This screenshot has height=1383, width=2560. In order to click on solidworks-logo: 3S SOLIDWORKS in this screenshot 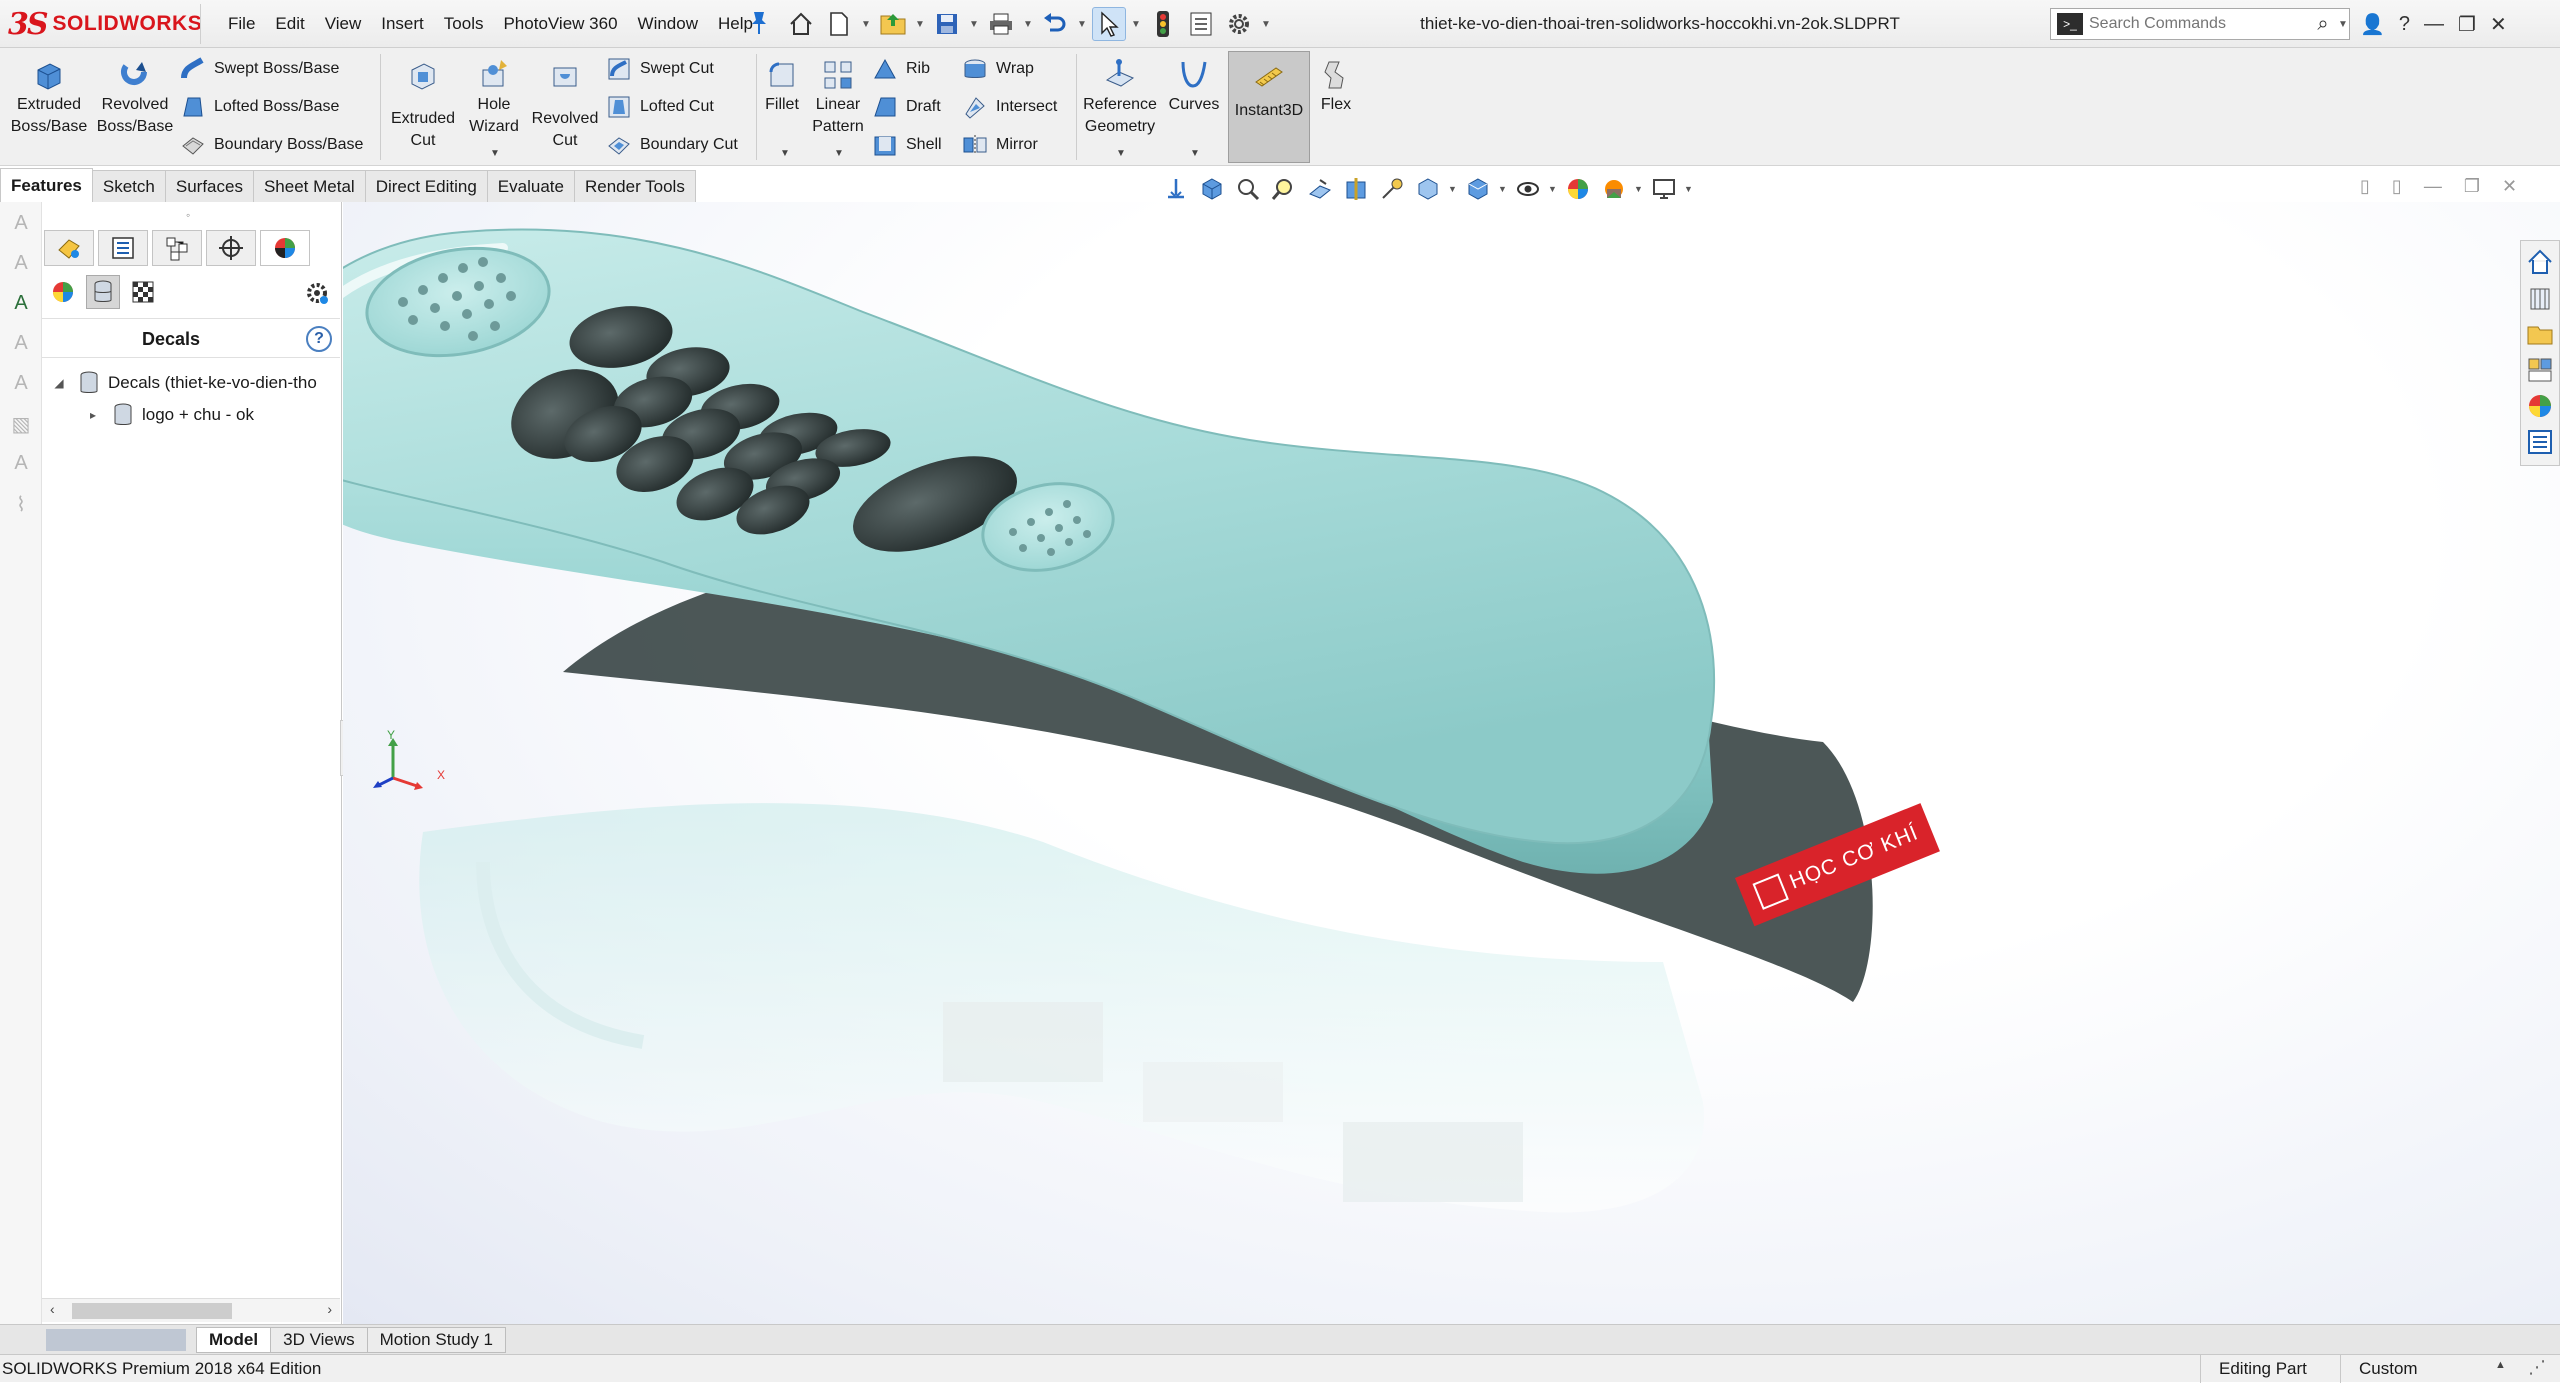, I will do `click(105, 24)`.